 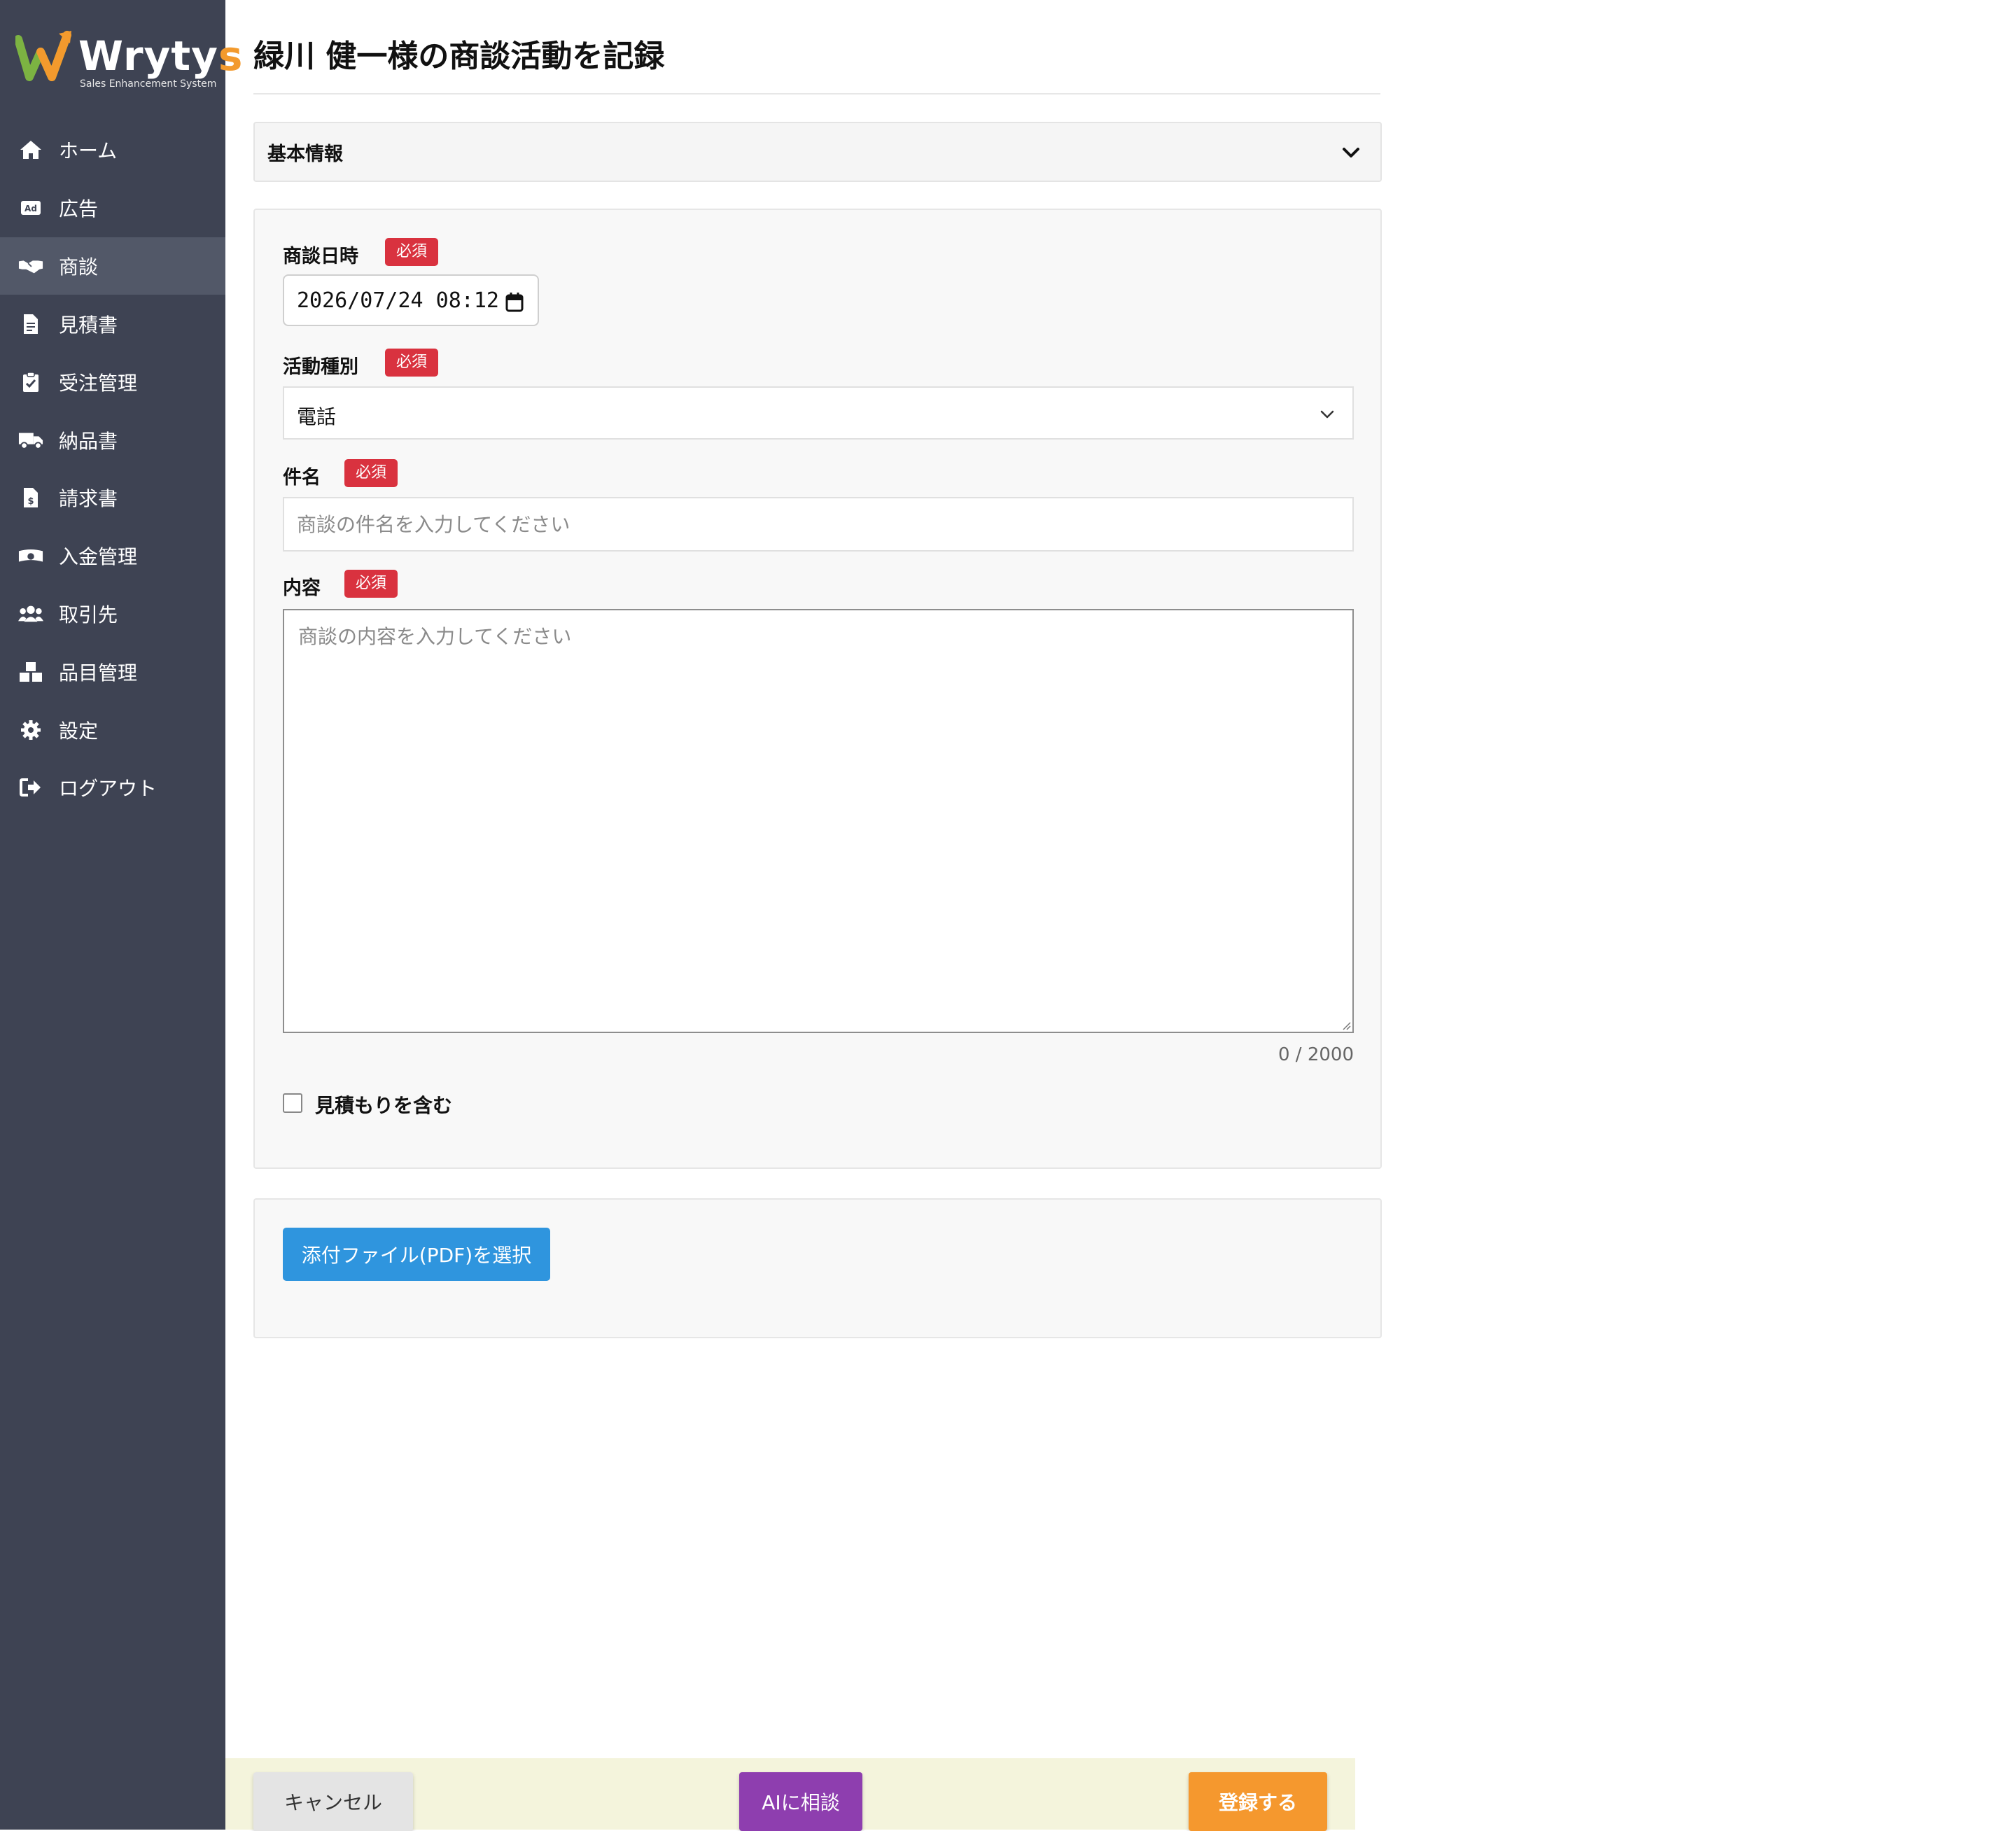 I want to click on ad-icon: Ad, so click(x=30, y=207).